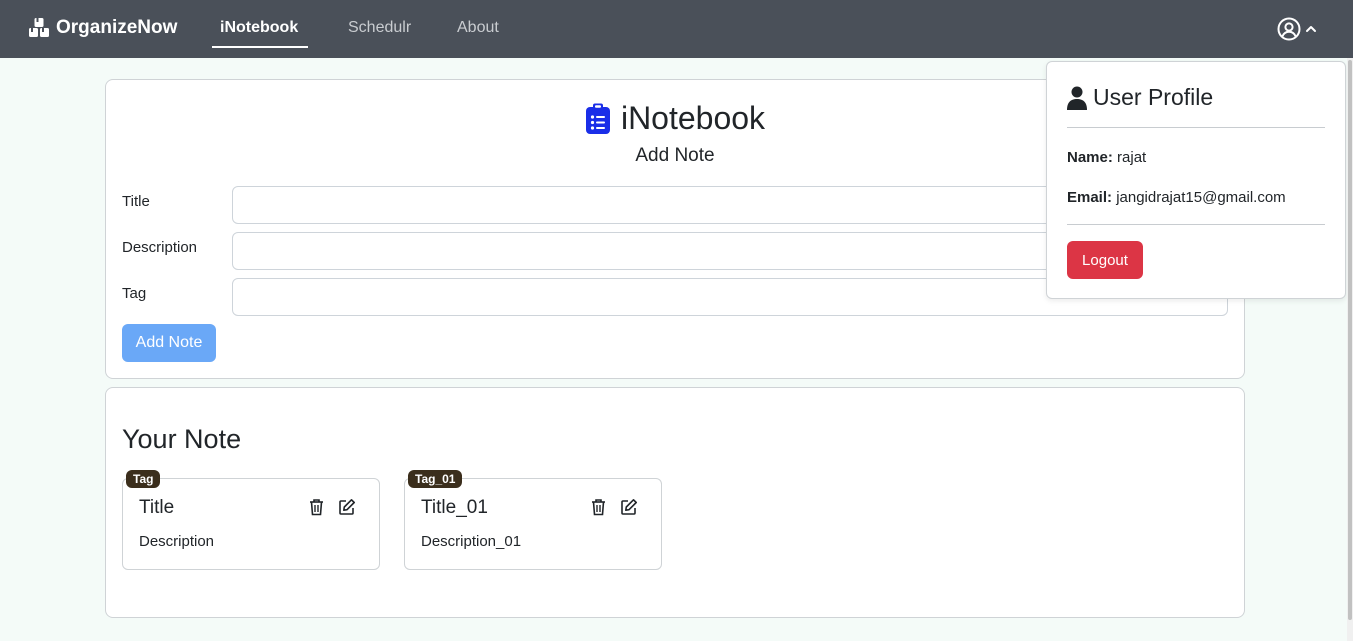 This screenshot has width=1353, height=641. Describe the element at coordinates (1311, 29) in the screenshot. I see `chevron-up-icon` at that location.